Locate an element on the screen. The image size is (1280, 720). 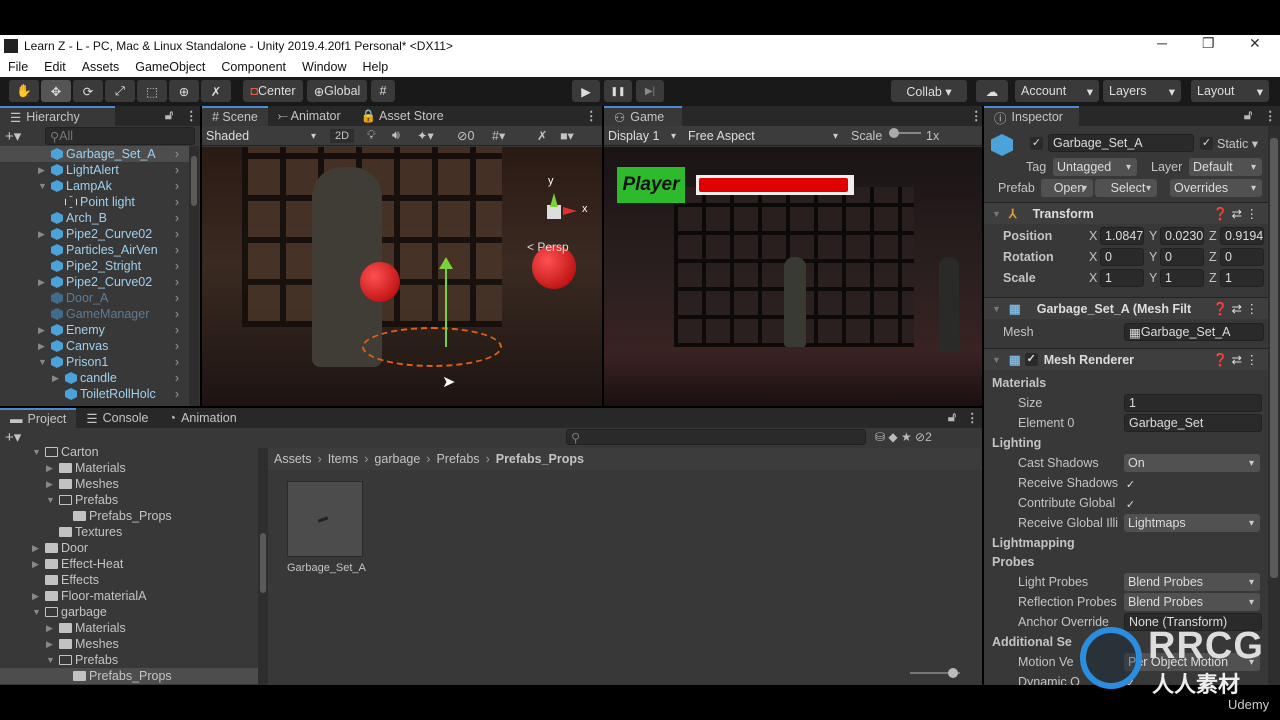
project-folder: ▼ Carton is located at coordinates (129, 452).